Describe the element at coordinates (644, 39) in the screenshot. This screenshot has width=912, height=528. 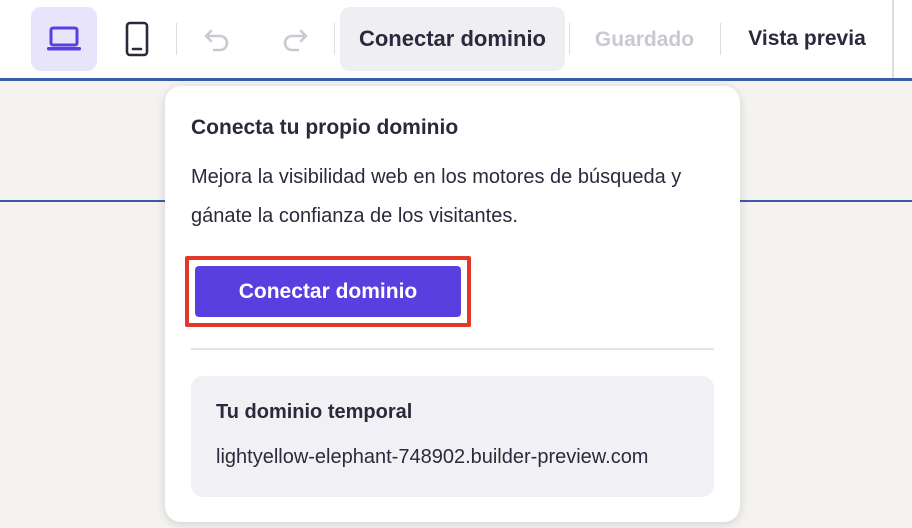
I see `saved-status: Guardado` at that location.